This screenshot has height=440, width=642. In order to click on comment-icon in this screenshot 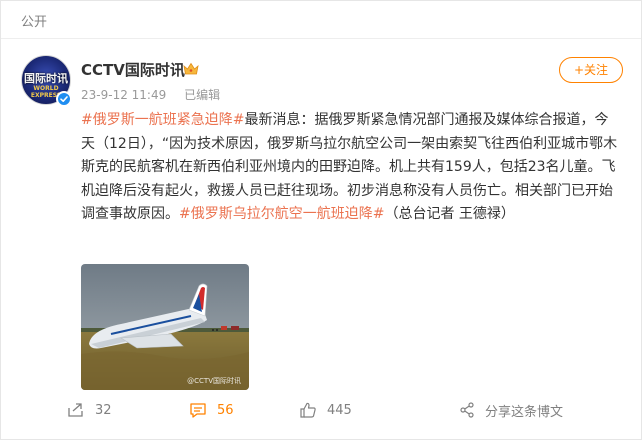, I will do `click(198, 410)`.